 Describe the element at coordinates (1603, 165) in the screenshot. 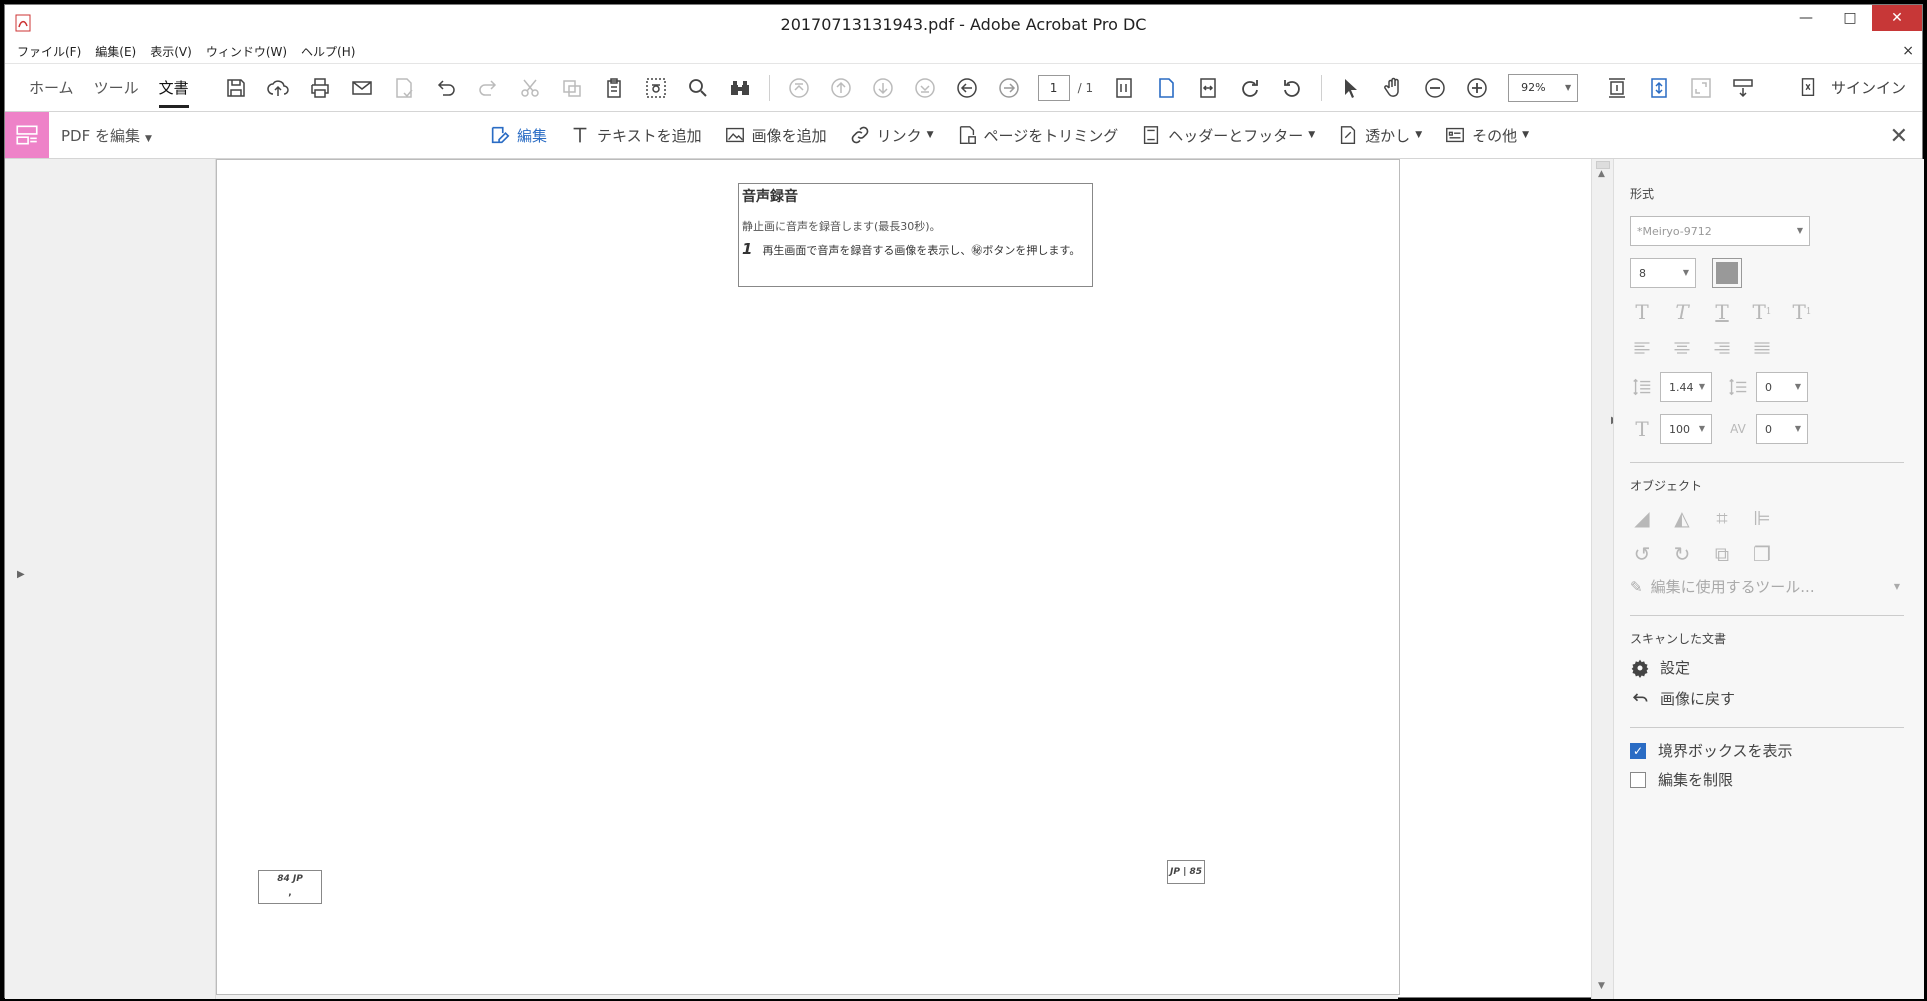

I see `scroll-thumb` at that location.